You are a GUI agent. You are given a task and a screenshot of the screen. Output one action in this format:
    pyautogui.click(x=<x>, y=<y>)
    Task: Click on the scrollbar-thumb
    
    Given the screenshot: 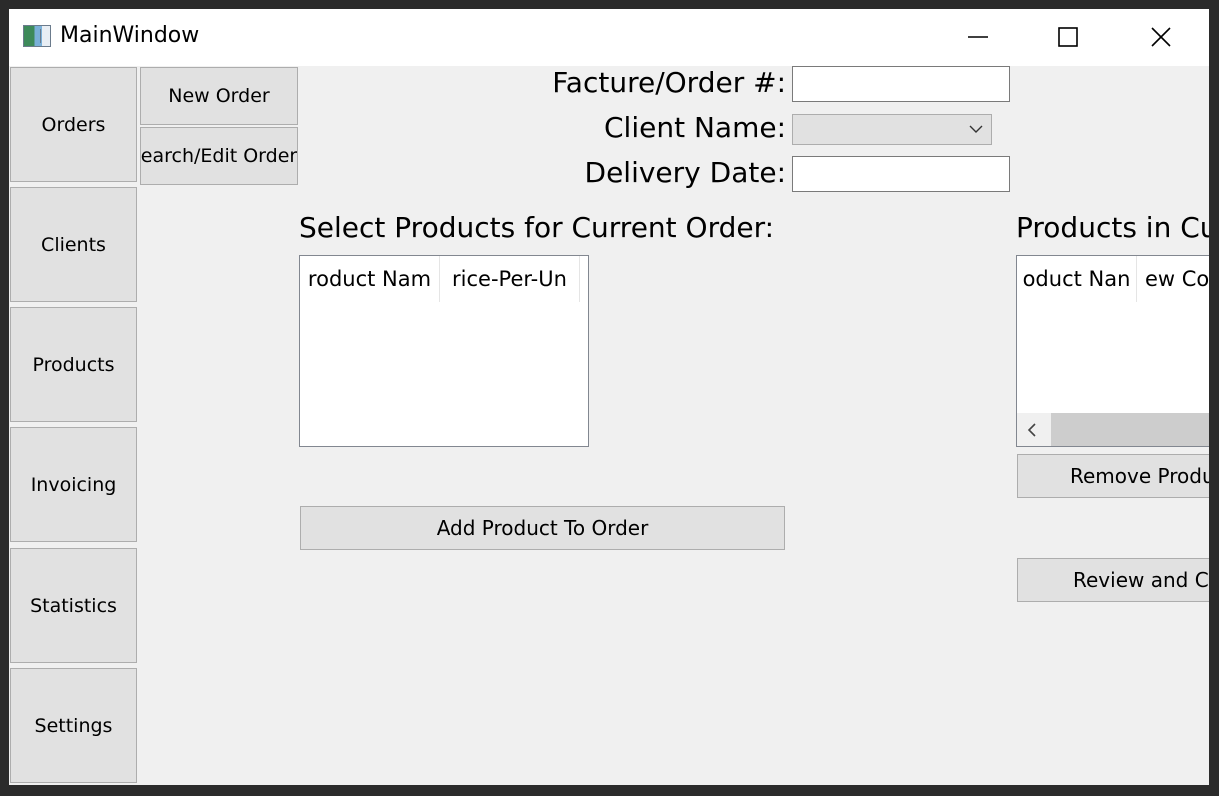 What is the action you would take?
    pyautogui.click(x=1130, y=429)
    